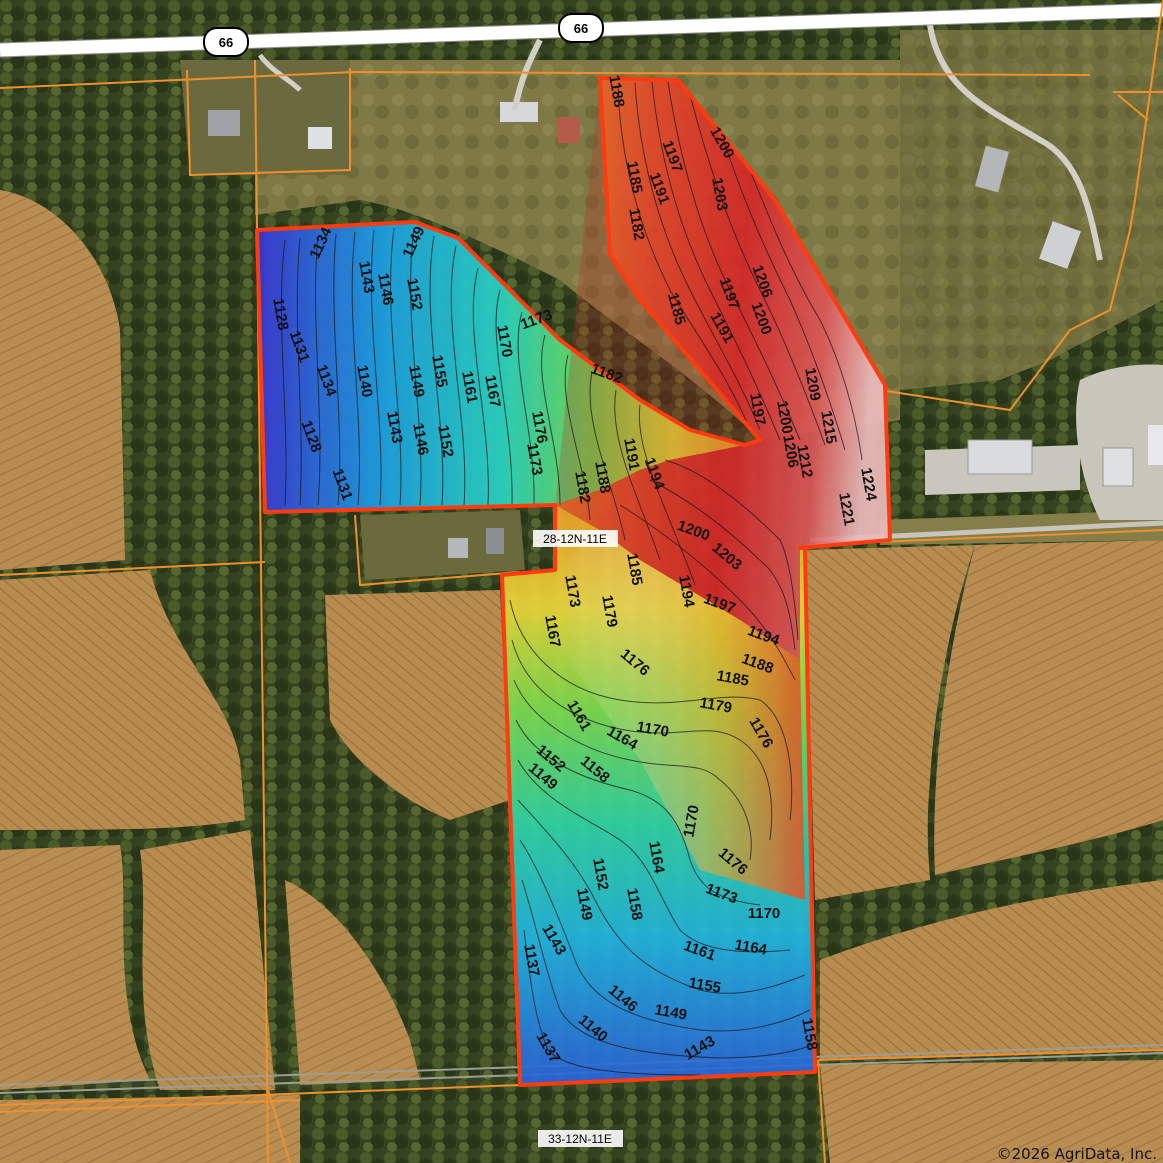  I want to click on section-label-33: 33-12N-11E, so click(580, 1138).